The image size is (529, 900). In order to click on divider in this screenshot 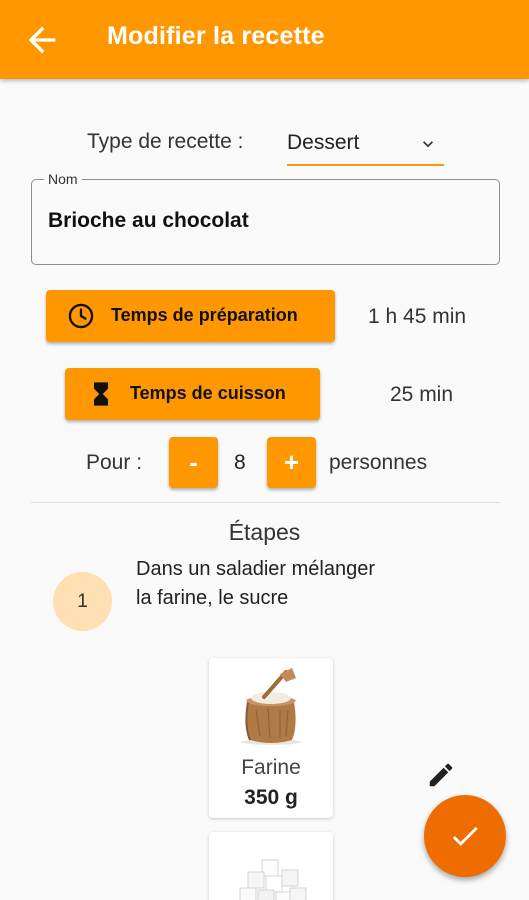, I will do `click(265, 502)`.